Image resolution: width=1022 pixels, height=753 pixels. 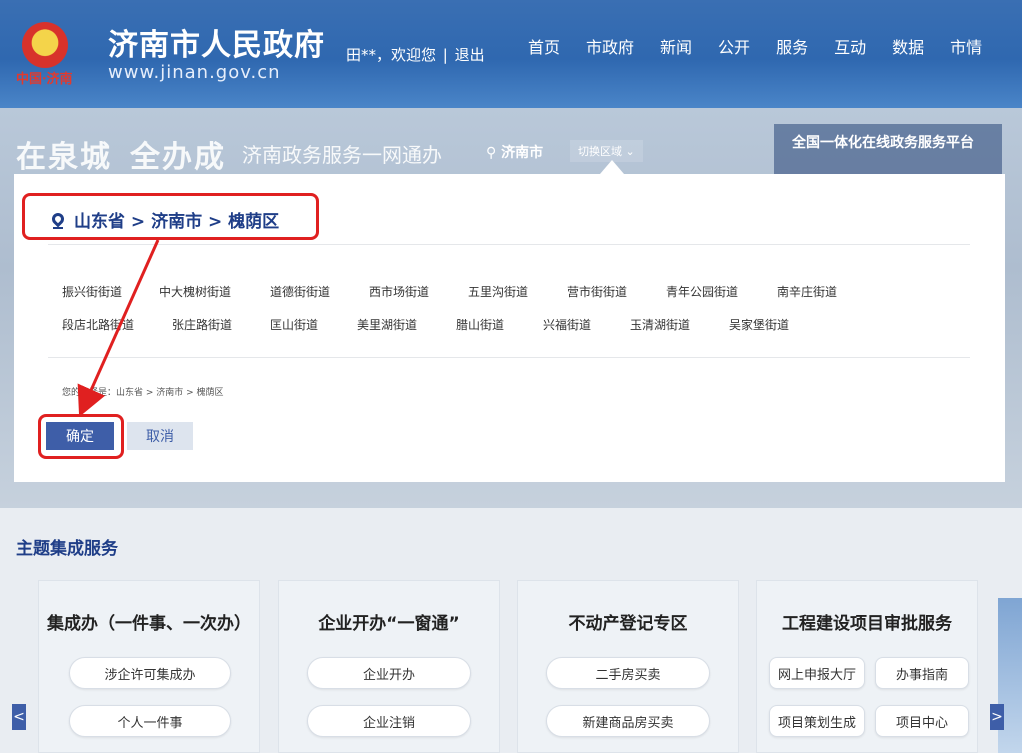 I want to click on service-pill: 二手房买卖, so click(x=628, y=673).